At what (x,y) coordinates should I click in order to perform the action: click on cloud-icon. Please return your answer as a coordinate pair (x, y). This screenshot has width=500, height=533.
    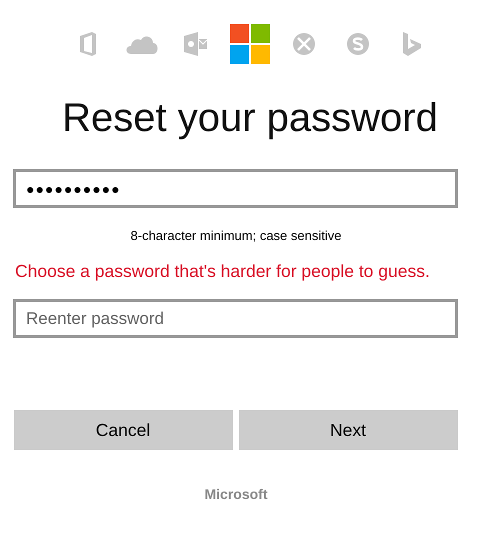
    Looking at the image, I should click on (142, 44).